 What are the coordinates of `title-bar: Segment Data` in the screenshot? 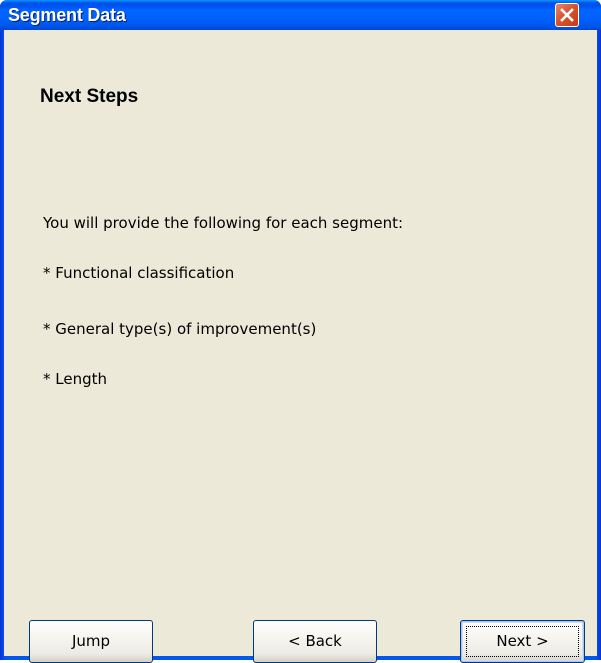 It's located at (300, 15).